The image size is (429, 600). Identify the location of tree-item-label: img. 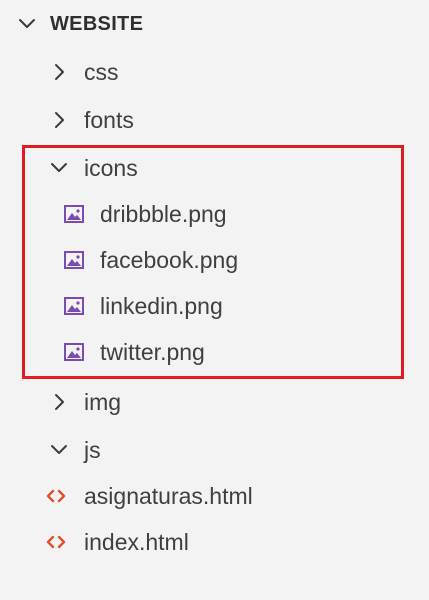
(103, 401).